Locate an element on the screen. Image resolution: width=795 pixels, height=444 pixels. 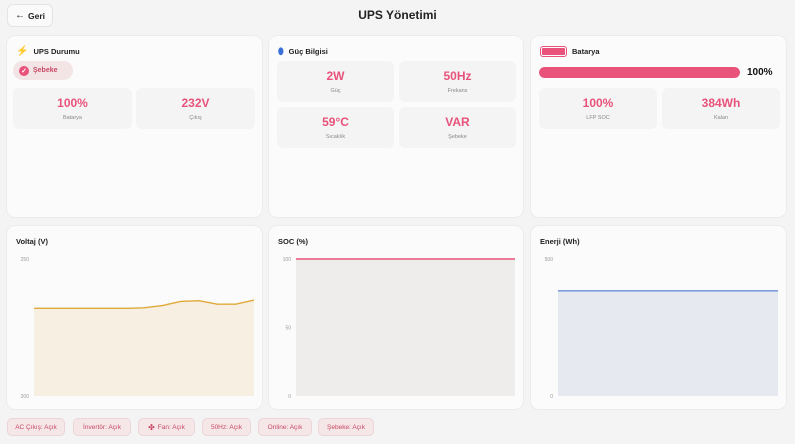
battery-level-fill is located at coordinates (639, 72).